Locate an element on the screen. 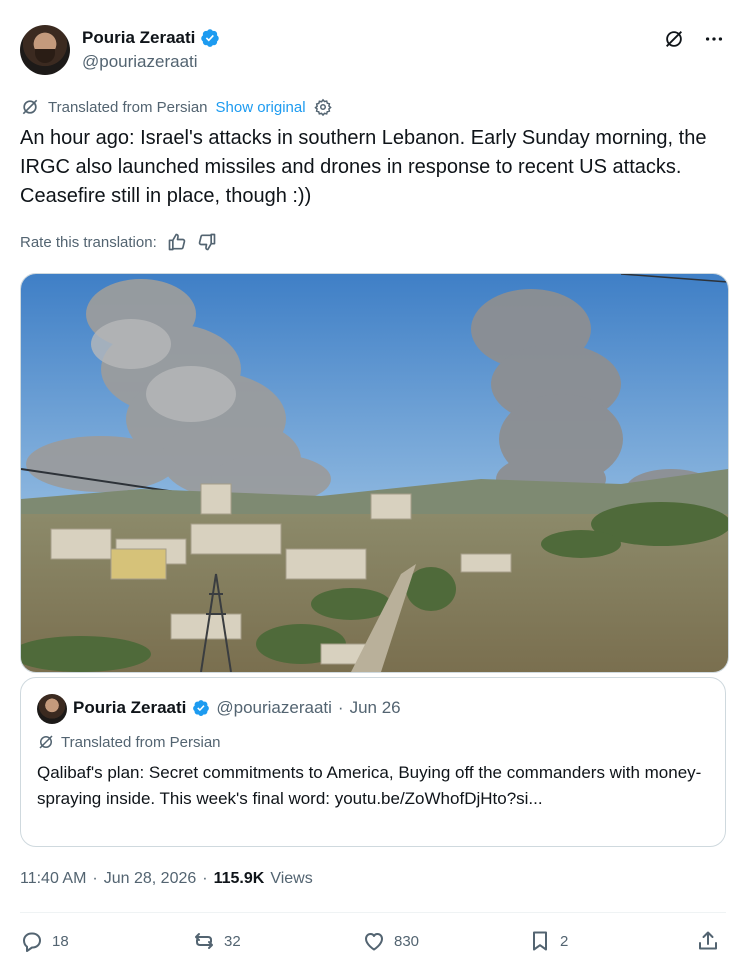 The image size is (746, 975). views-label: Views is located at coordinates (291, 878).